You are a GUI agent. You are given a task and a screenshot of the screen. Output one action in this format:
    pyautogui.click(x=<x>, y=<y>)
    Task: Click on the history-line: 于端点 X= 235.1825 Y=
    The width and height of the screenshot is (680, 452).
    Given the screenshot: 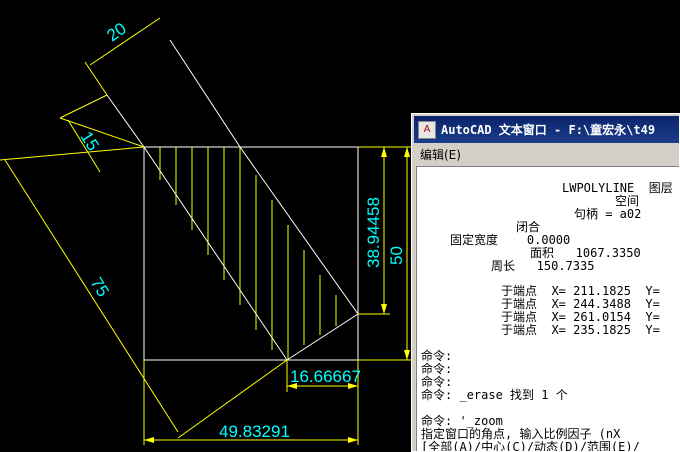 What is the action you would take?
    pyautogui.click(x=580, y=330)
    